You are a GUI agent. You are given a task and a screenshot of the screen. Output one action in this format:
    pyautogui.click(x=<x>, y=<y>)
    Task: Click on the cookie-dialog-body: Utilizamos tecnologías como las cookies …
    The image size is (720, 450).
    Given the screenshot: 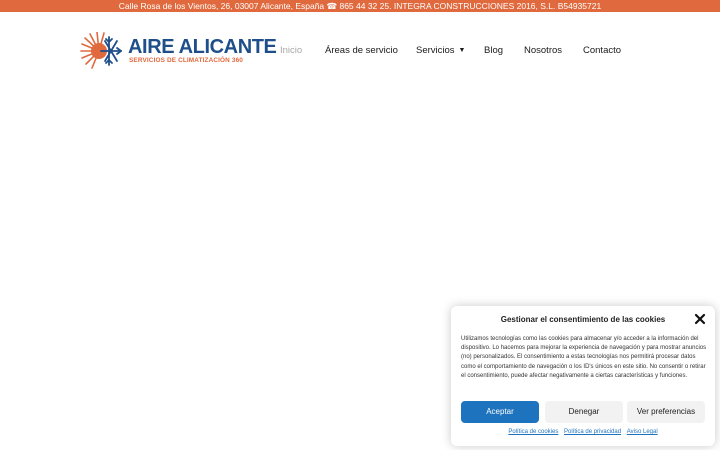 What is the action you would take?
    pyautogui.click(x=584, y=357)
    